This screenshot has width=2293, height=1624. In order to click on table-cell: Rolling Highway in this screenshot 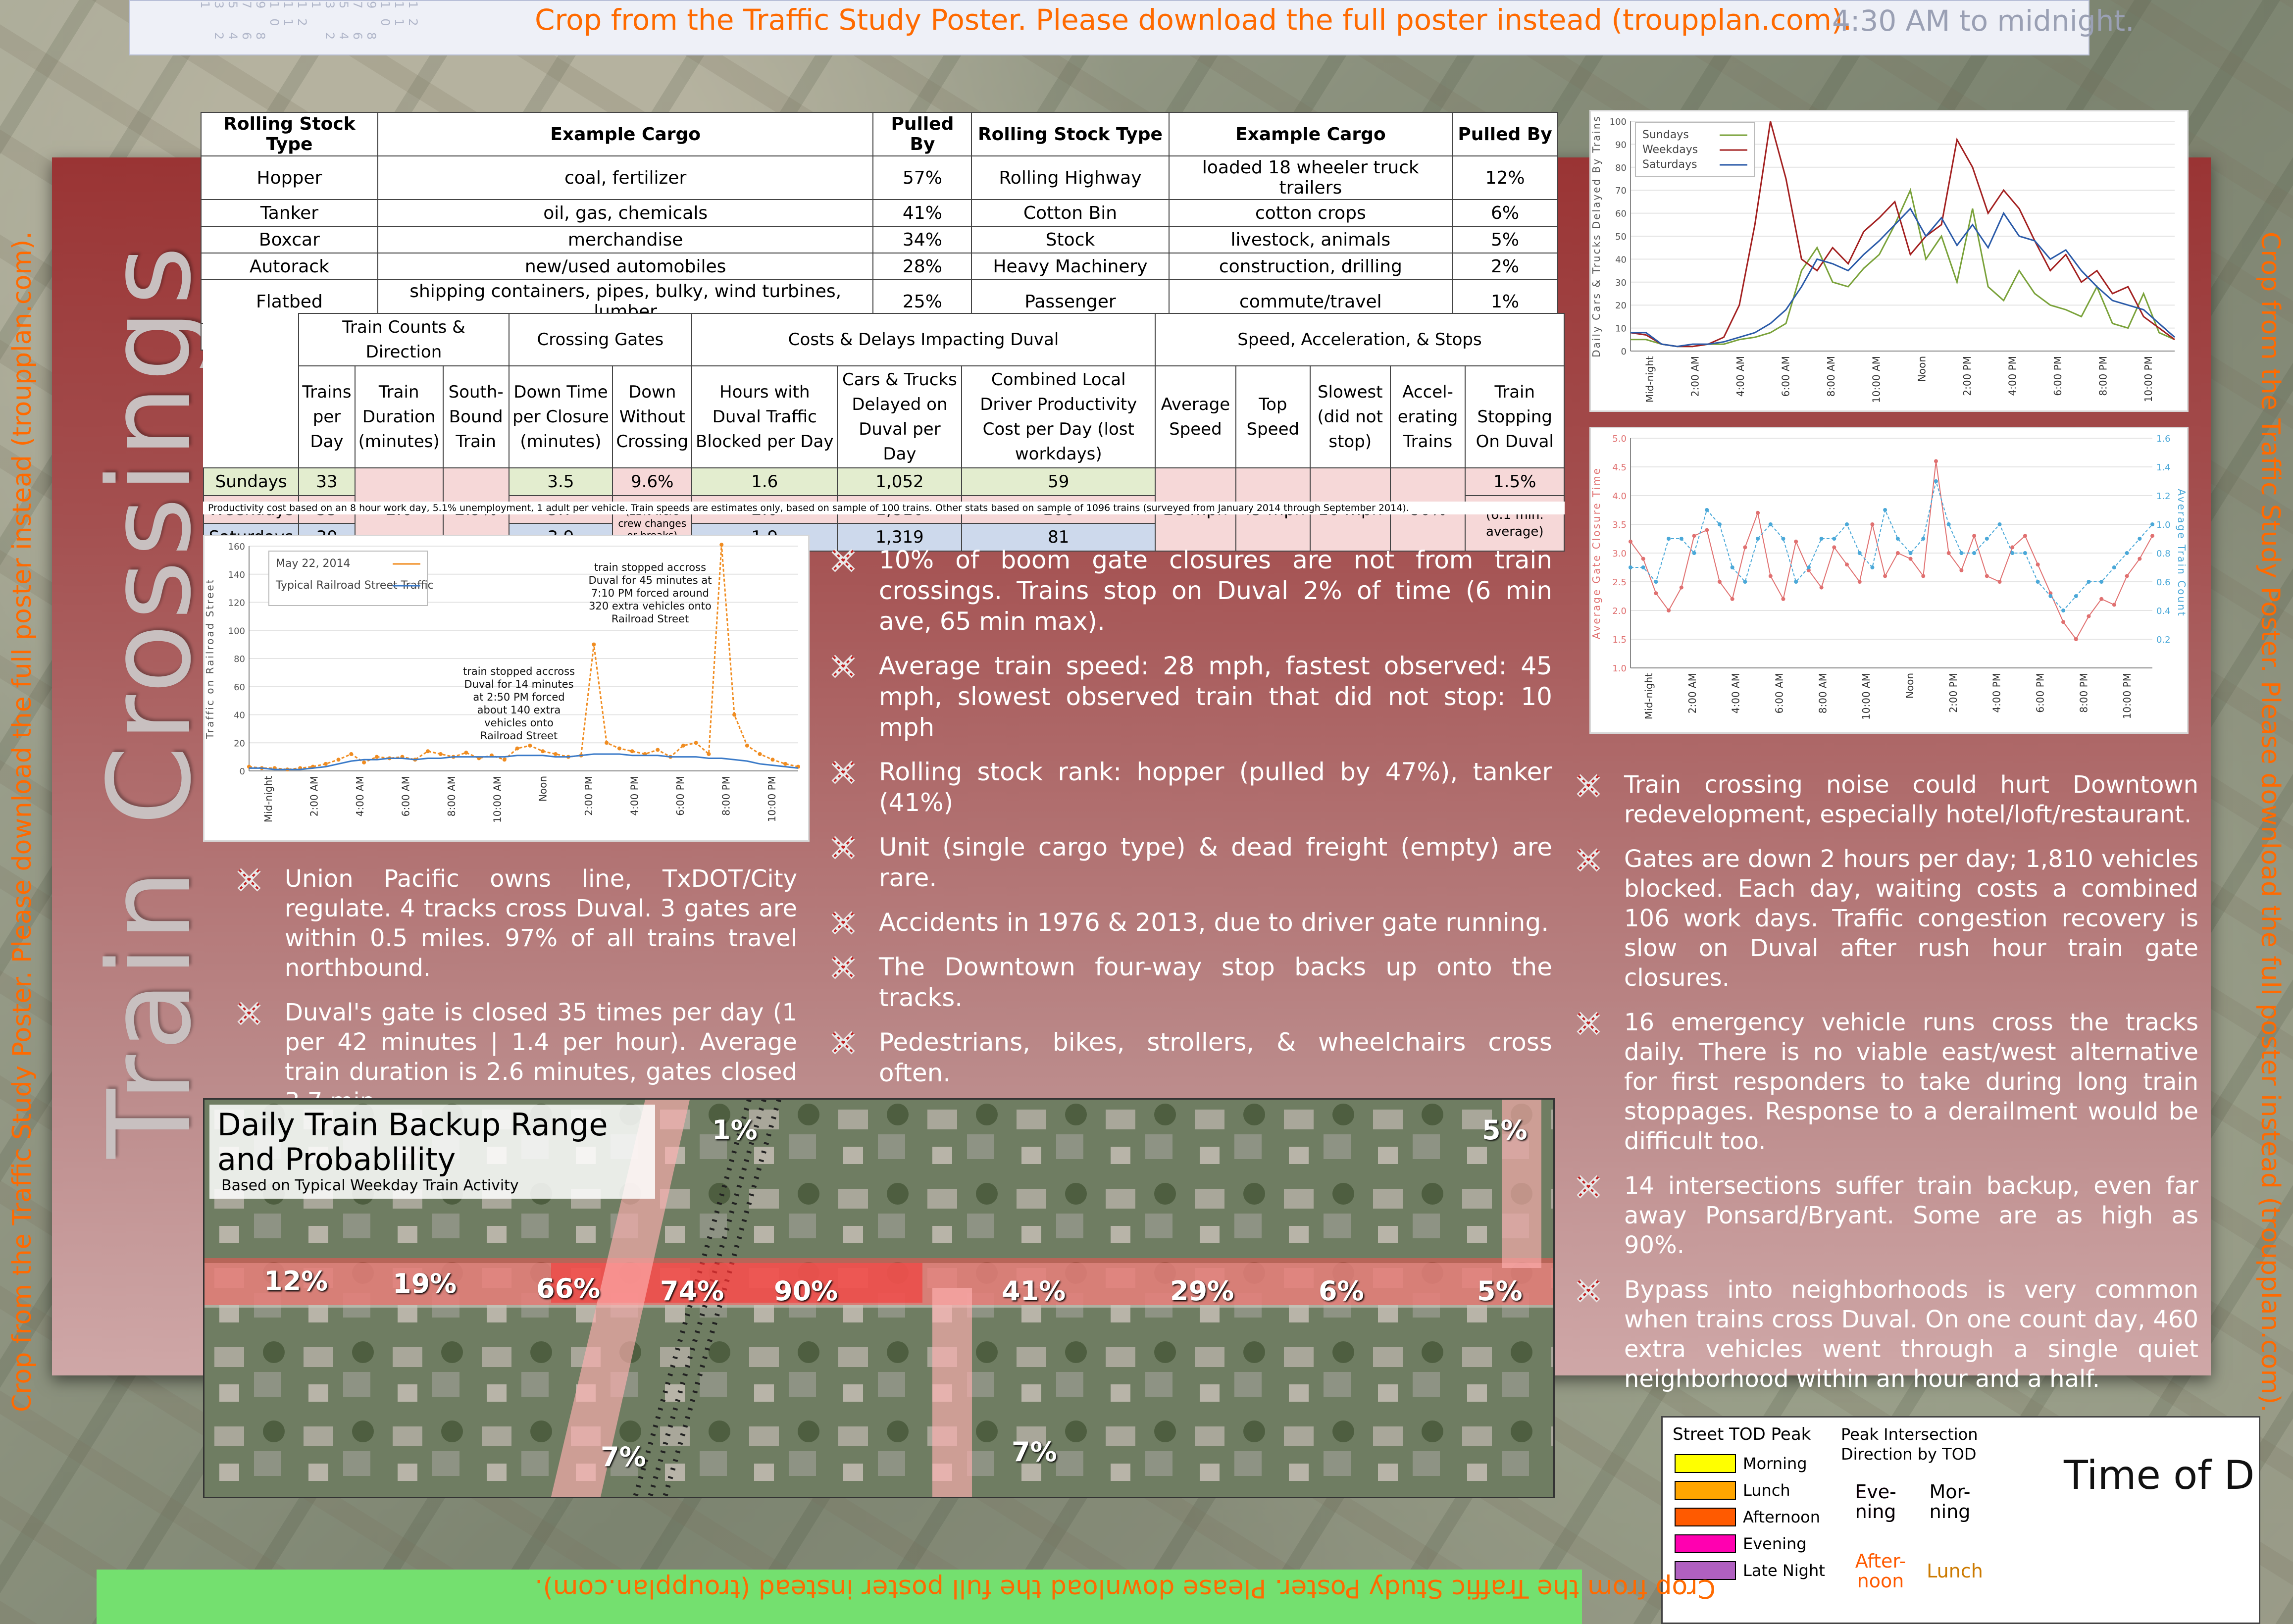, I will do `click(1070, 177)`.